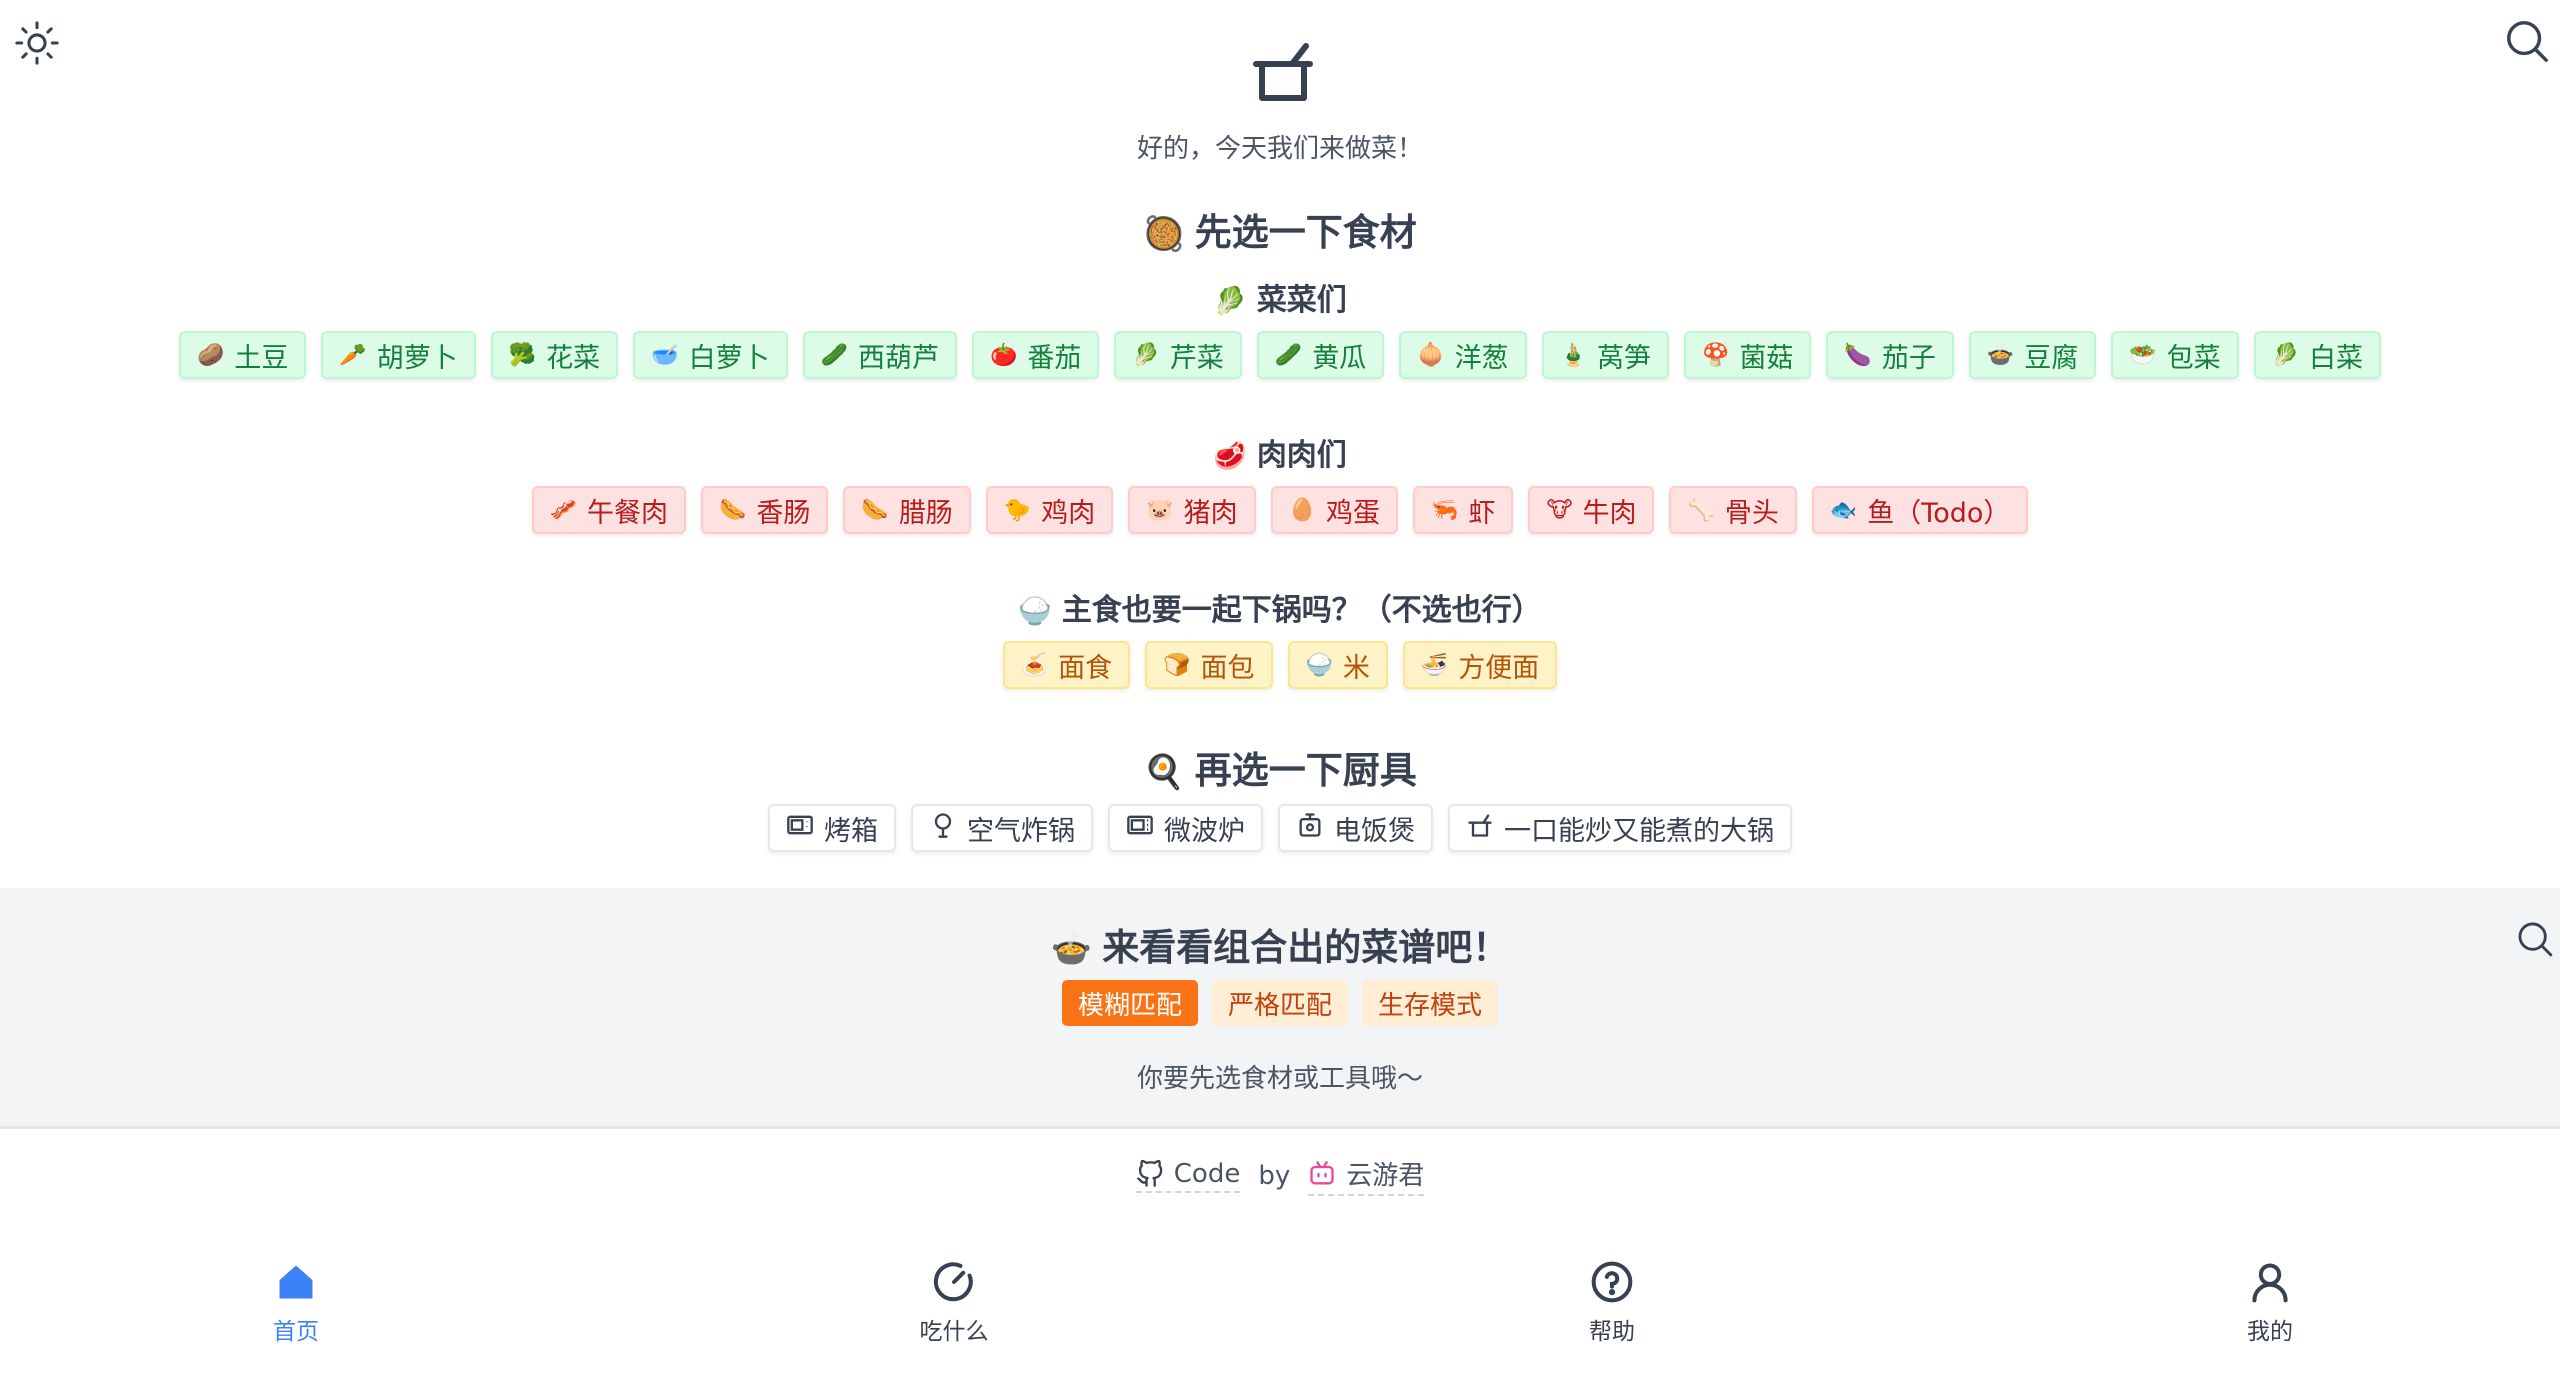 The image size is (2560, 1385). What do you see at coordinates (1280, 300) in the screenshot?
I see `vegetables-title: 🥬 菜菜们` at bounding box center [1280, 300].